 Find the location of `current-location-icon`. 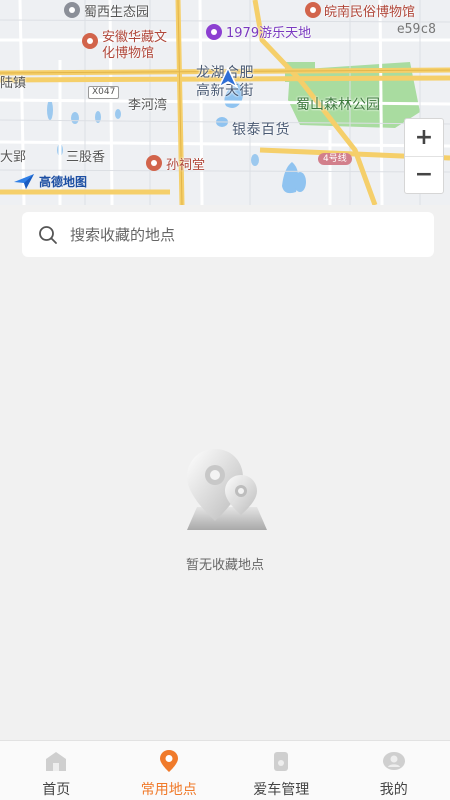

current-location-icon is located at coordinates (228, 78).